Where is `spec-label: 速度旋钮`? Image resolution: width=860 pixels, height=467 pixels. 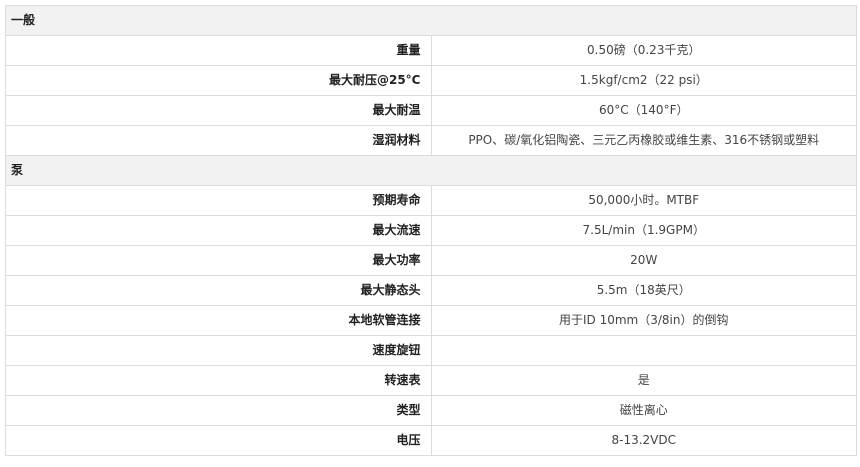 spec-label: 速度旋钮 is located at coordinates (218, 350).